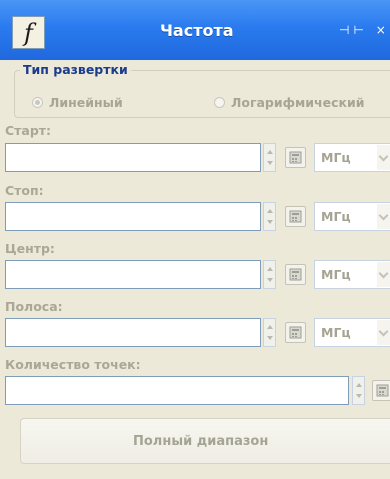 This screenshot has width=390, height=479. I want to click on points-calculator-button, so click(381, 390).